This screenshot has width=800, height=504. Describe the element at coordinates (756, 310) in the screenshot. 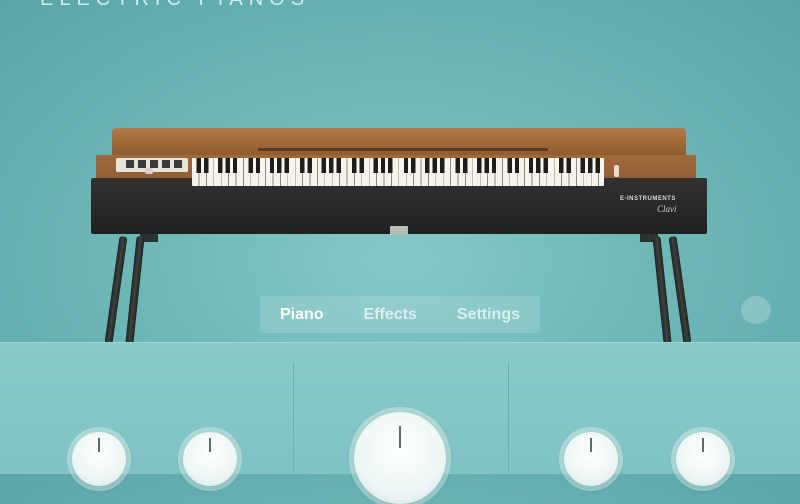

I see `e-instruments-logo-icon: e` at that location.